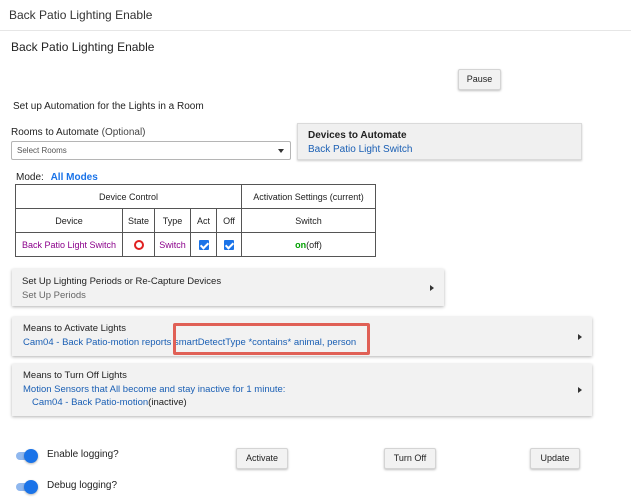 Image resolution: width=631 pixels, height=500 pixels. What do you see at coordinates (83, 47) in the screenshot?
I see `page-title: Back Patio Lighting Enable` at bounding box center [83, 47].